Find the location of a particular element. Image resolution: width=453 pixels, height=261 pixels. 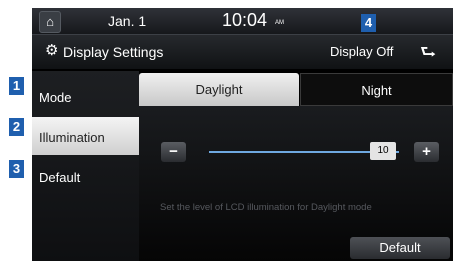

display-off-button: Display Off is located at coordinates (361, 51).